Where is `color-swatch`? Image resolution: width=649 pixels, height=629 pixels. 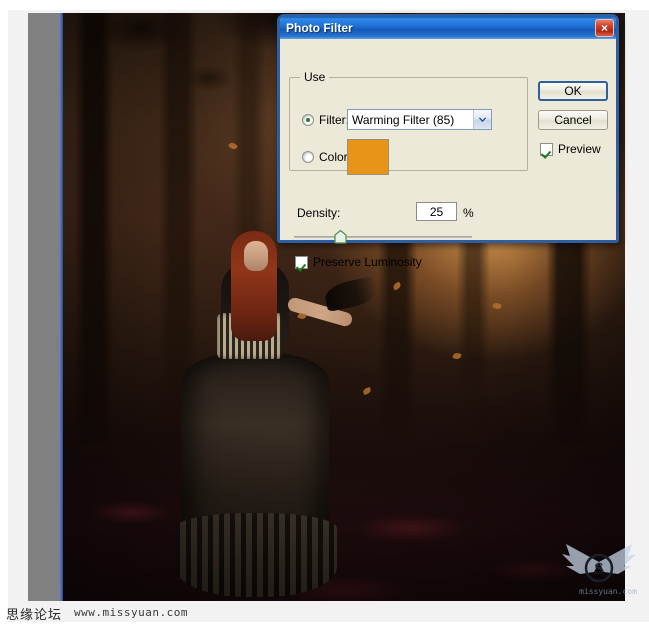 color-swatch is located at coordinates (368, 157).